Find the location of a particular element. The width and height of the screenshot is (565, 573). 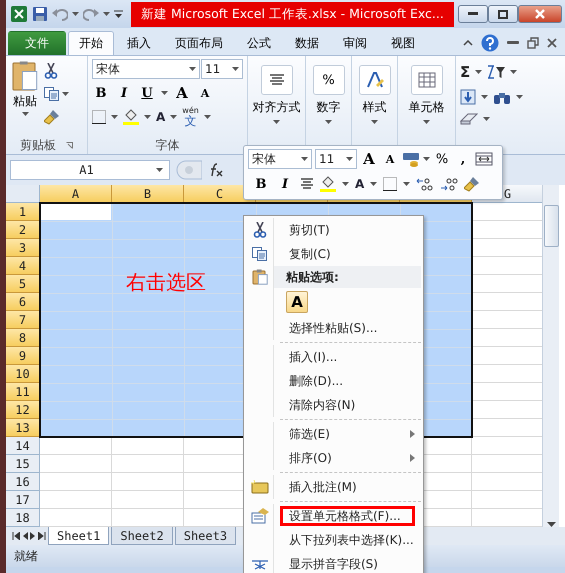

row-header: 18 is located at coordinates (23, 518).